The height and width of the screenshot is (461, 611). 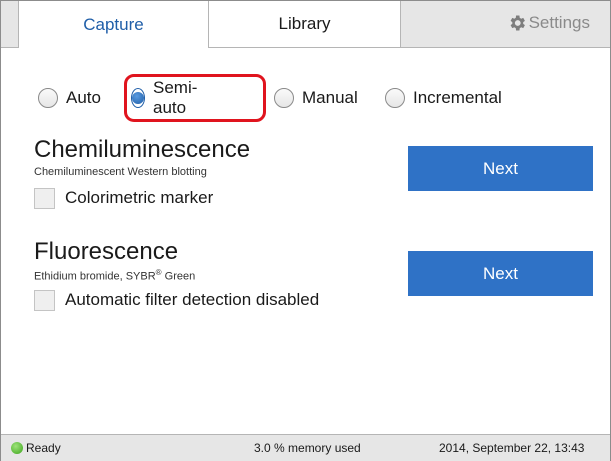 I want to click on tab-settings-label: Settings, so click(x=559, y=22).